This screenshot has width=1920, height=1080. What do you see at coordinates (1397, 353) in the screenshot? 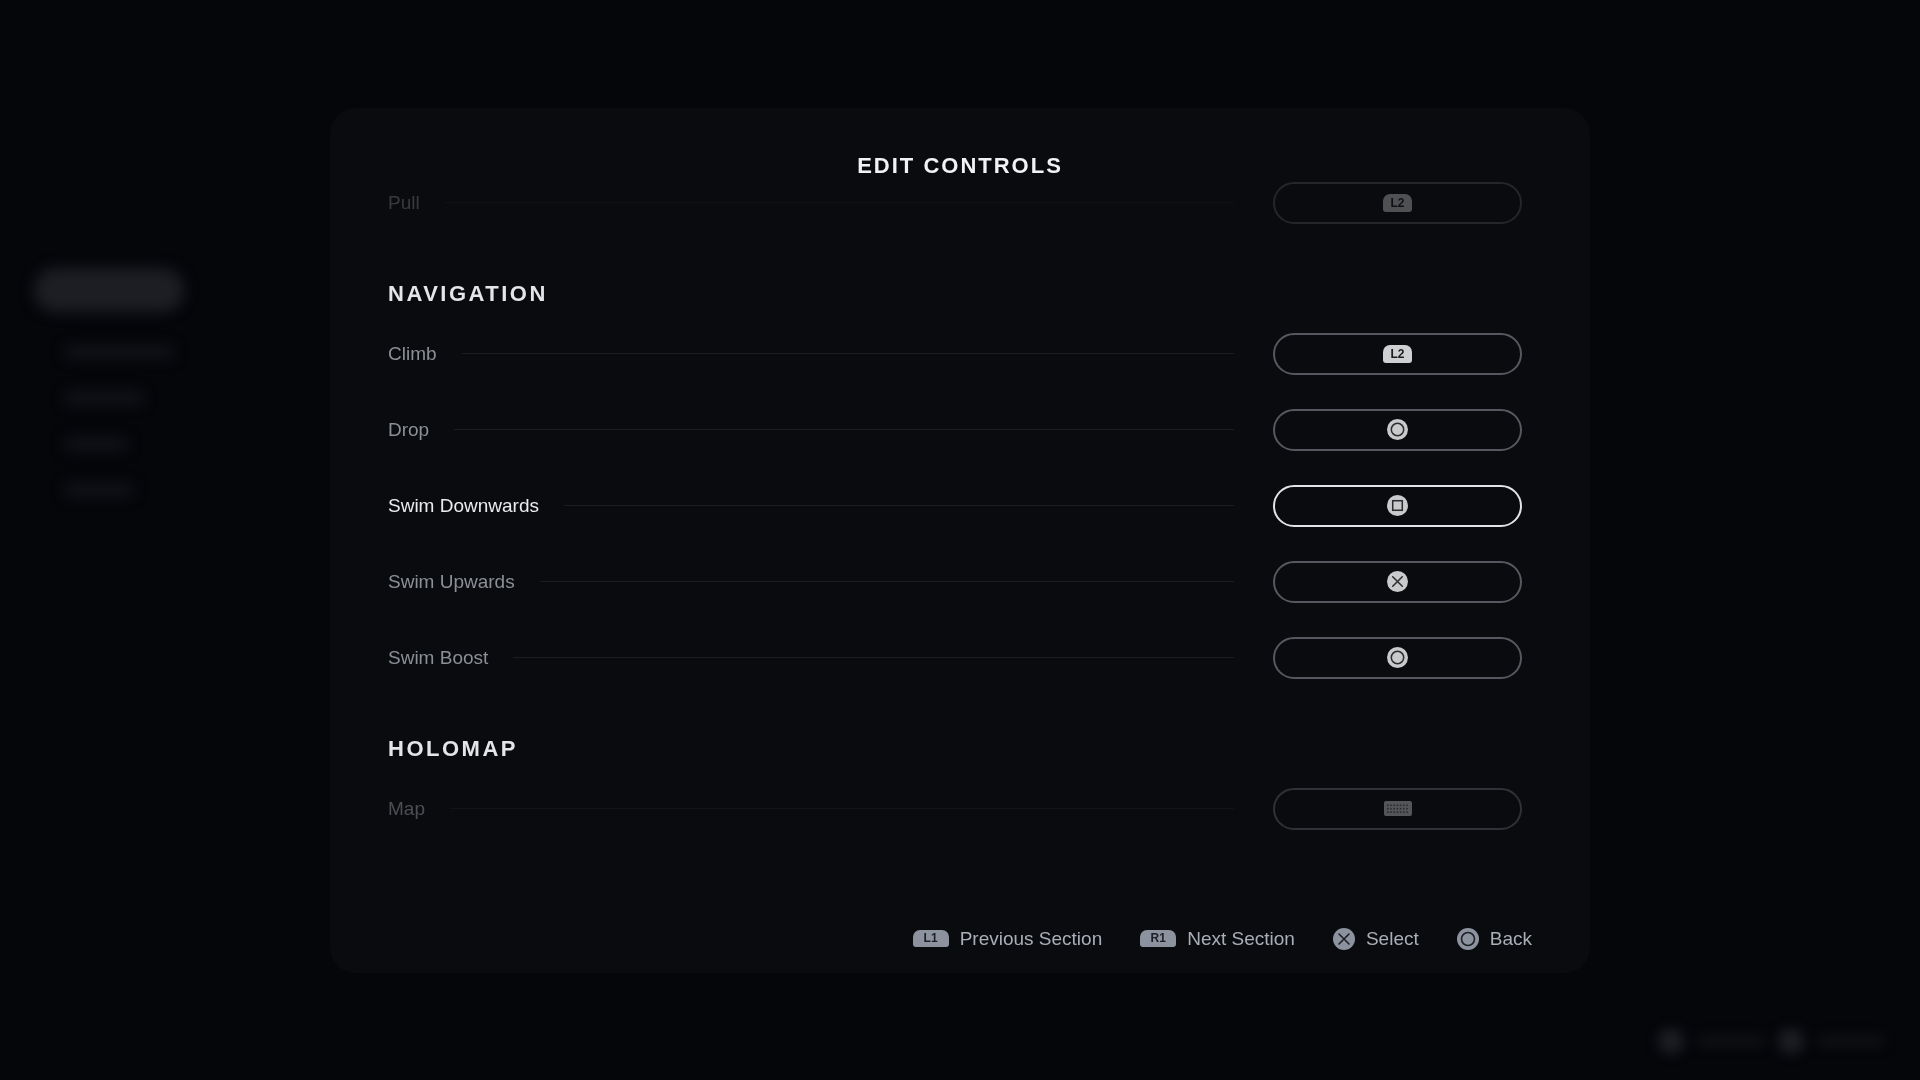
I see `binding-button: L2` at bounding box center [1397, 353].